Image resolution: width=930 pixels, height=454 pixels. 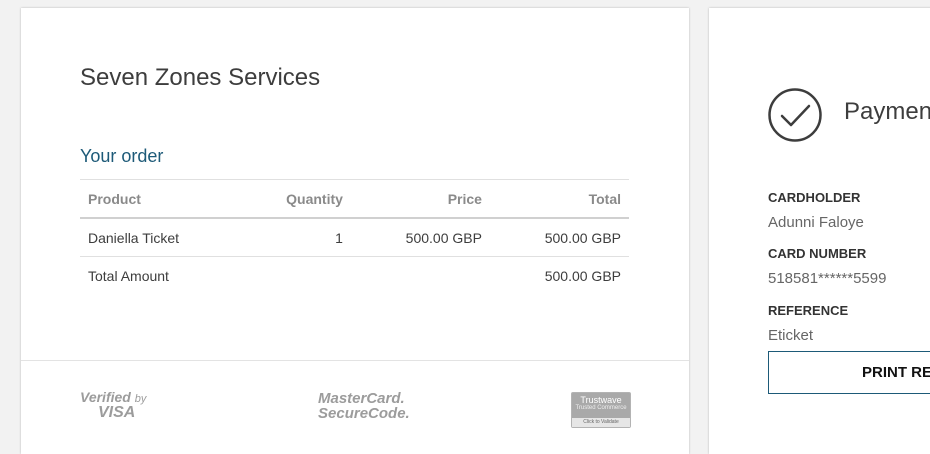 What do you see at coordinates (105, 397) in the screenshot?
I see `visa-verified-text: Verified` at bounding box center [105, 397].